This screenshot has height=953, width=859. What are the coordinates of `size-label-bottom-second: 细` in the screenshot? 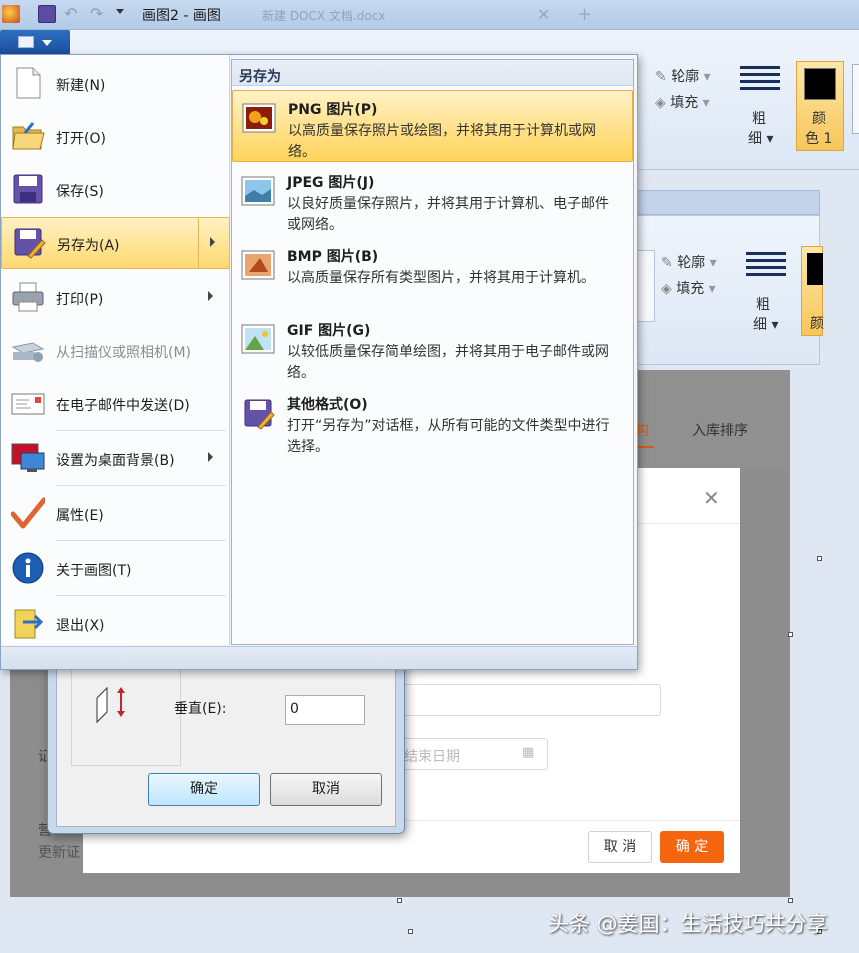 It's located at (760, 325).